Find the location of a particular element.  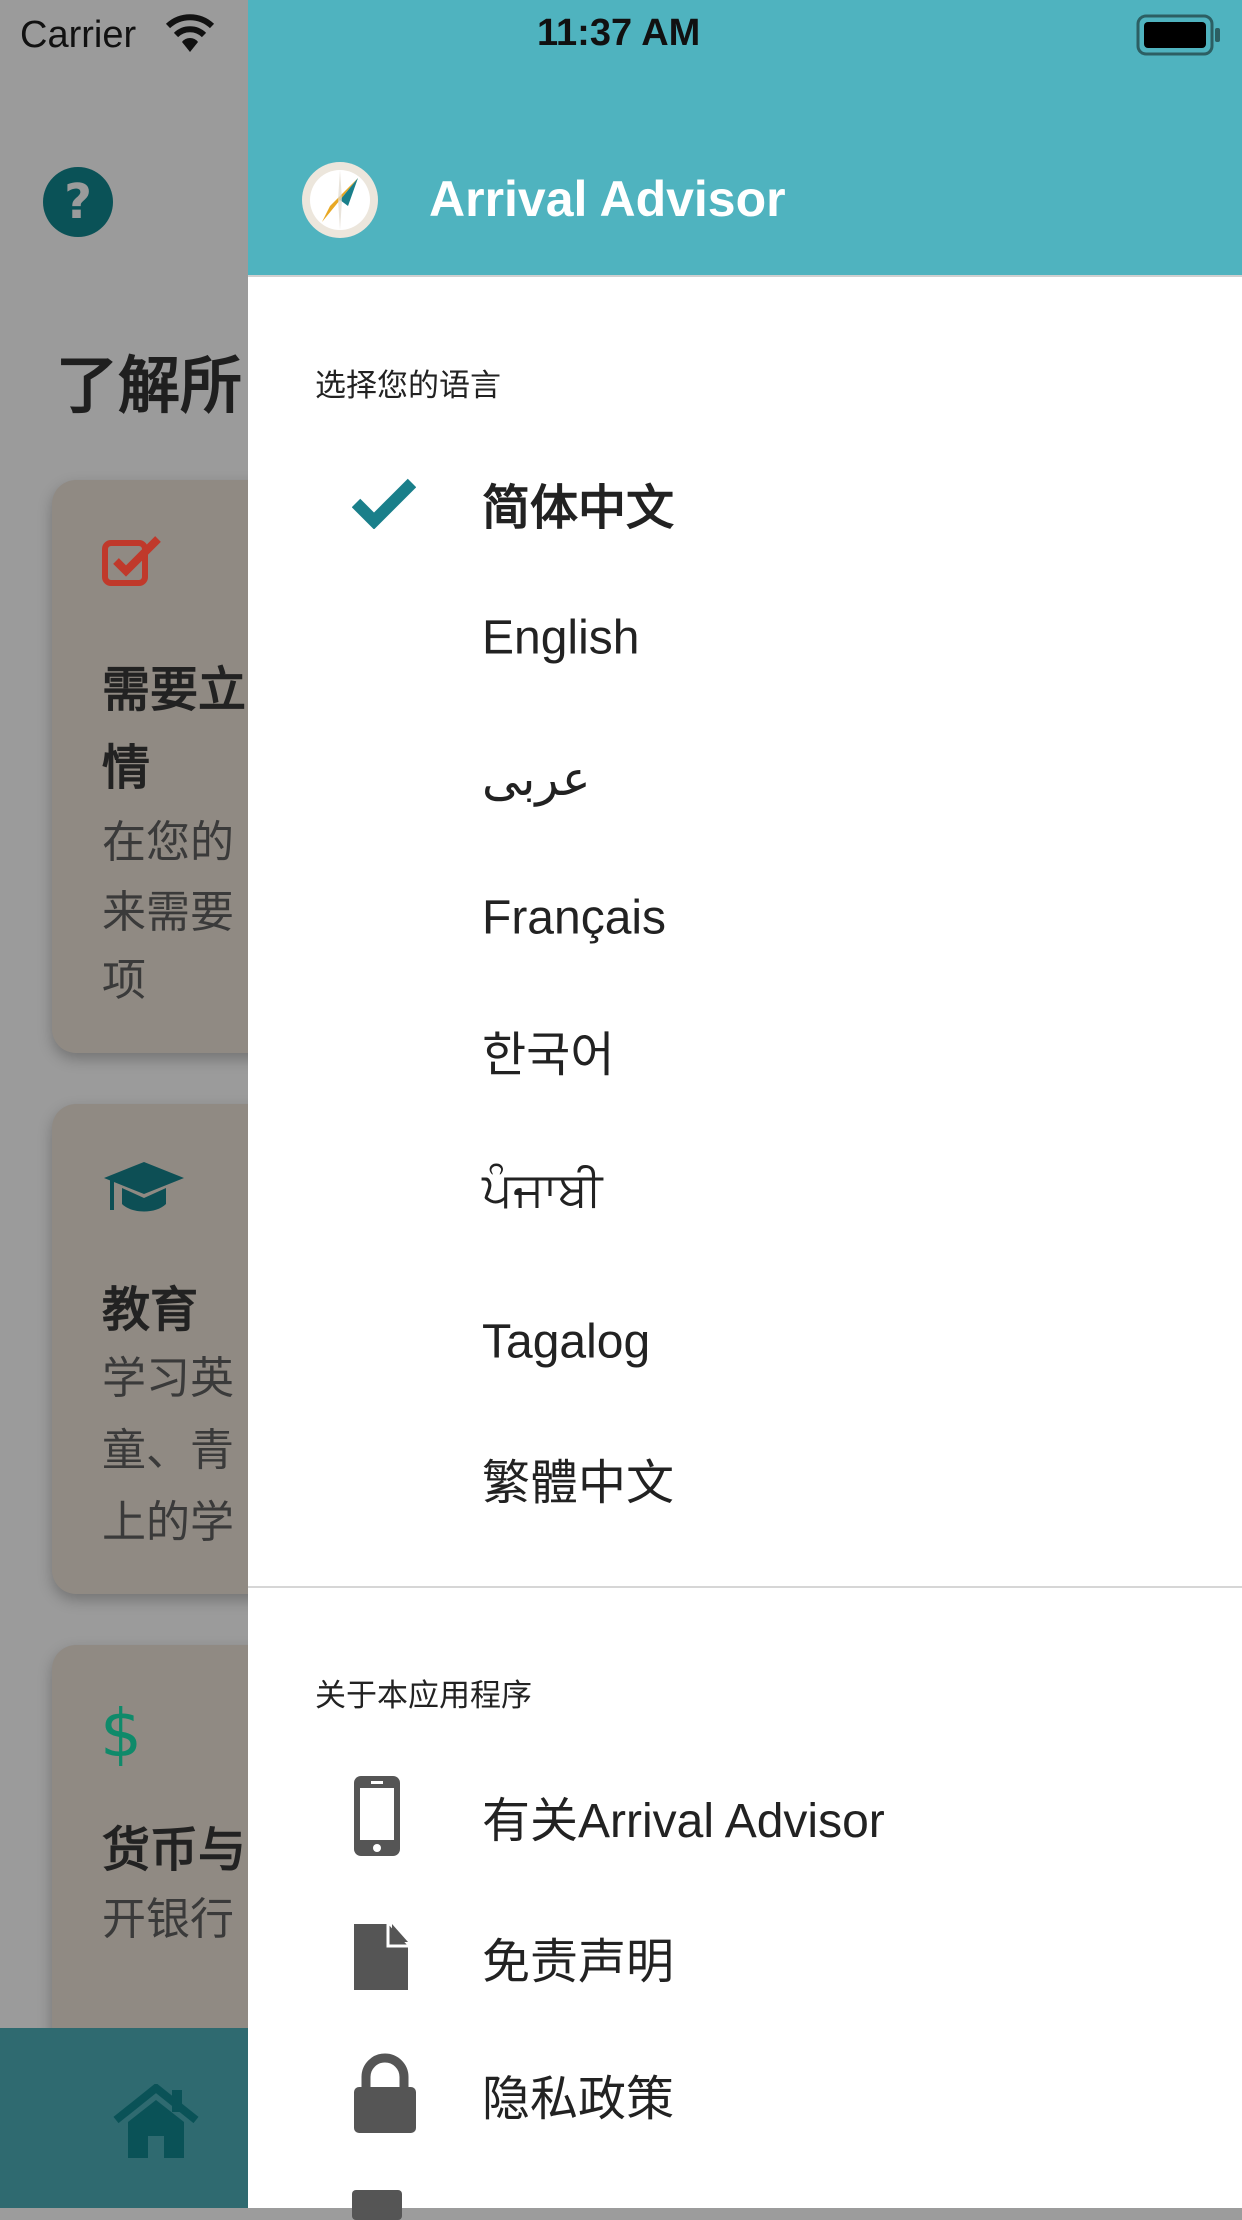

card-title: 货币与 is located at coordinates (174, 1850).